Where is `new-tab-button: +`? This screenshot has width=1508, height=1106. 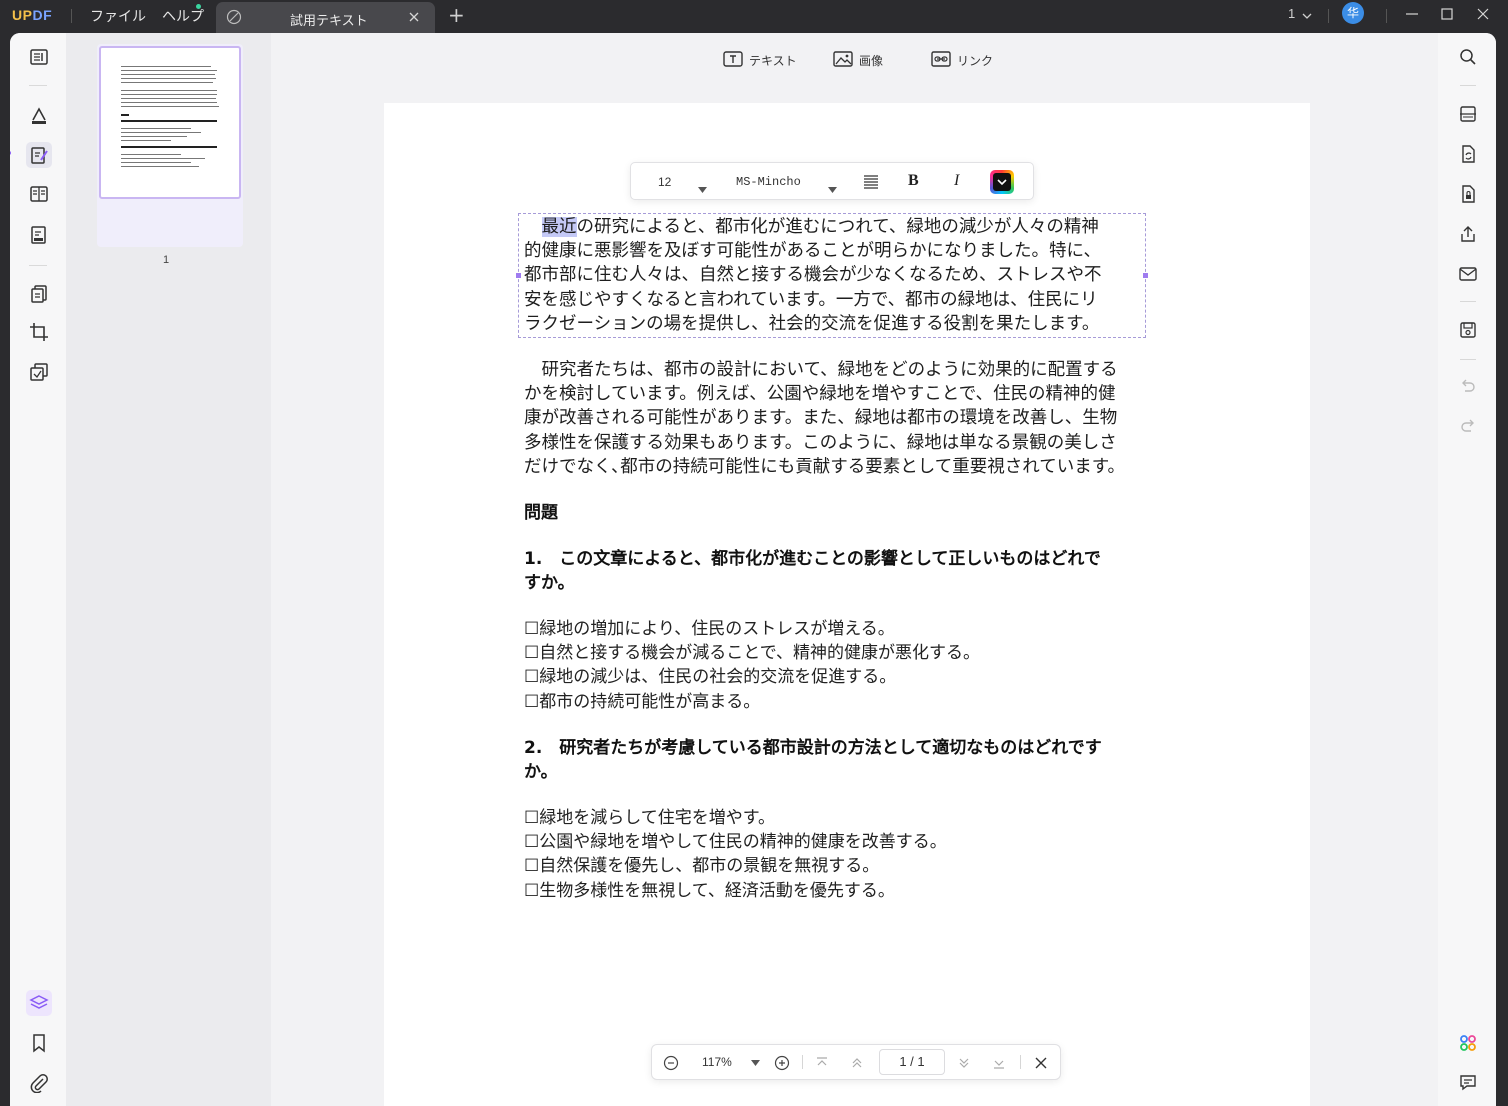
new-tab-button: + is located at coordinates (456, 15).